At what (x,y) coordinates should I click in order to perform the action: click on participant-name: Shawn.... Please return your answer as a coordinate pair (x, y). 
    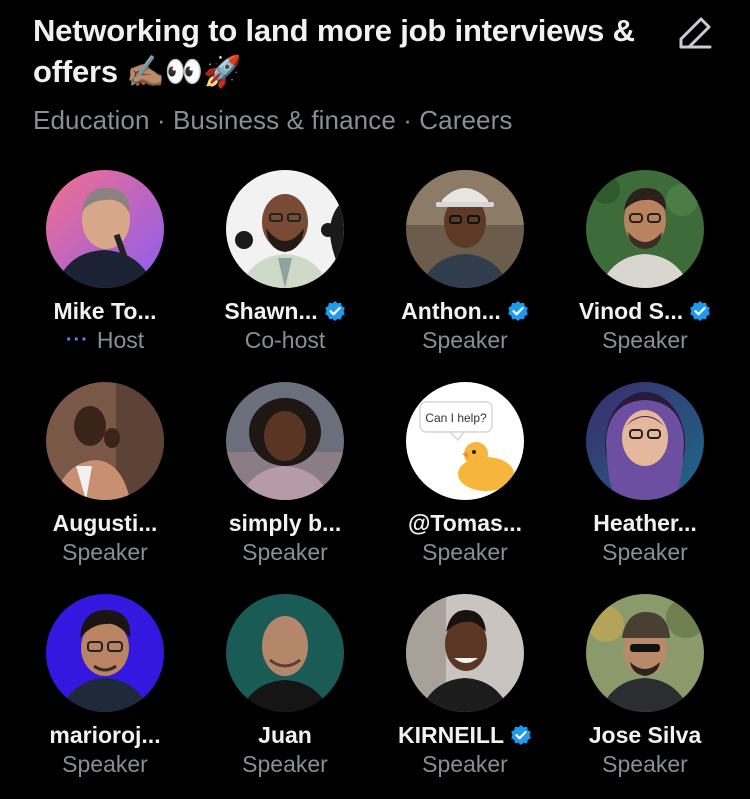
    Looking at the image, I should click on (271, 310).